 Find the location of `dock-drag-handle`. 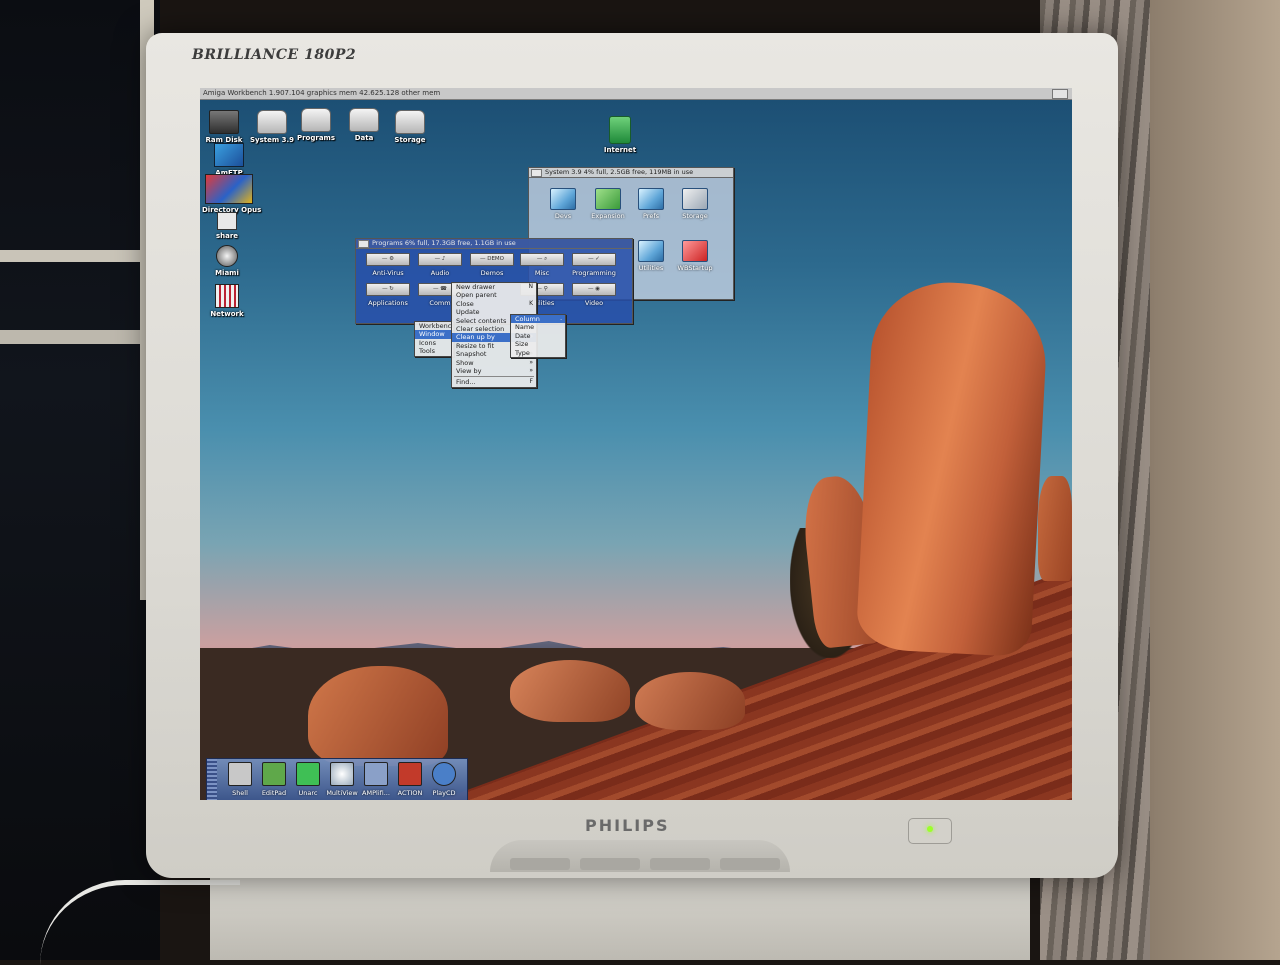

dock-drag-handle is located at coordinates (212, 779).